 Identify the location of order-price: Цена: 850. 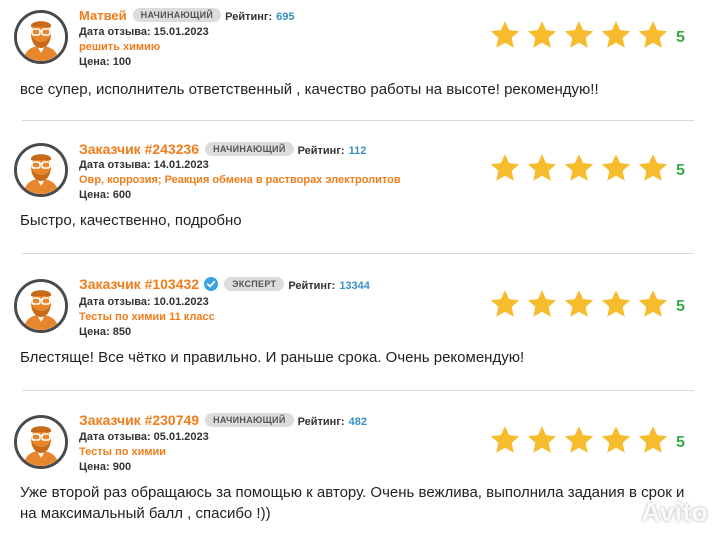
(105, 332).